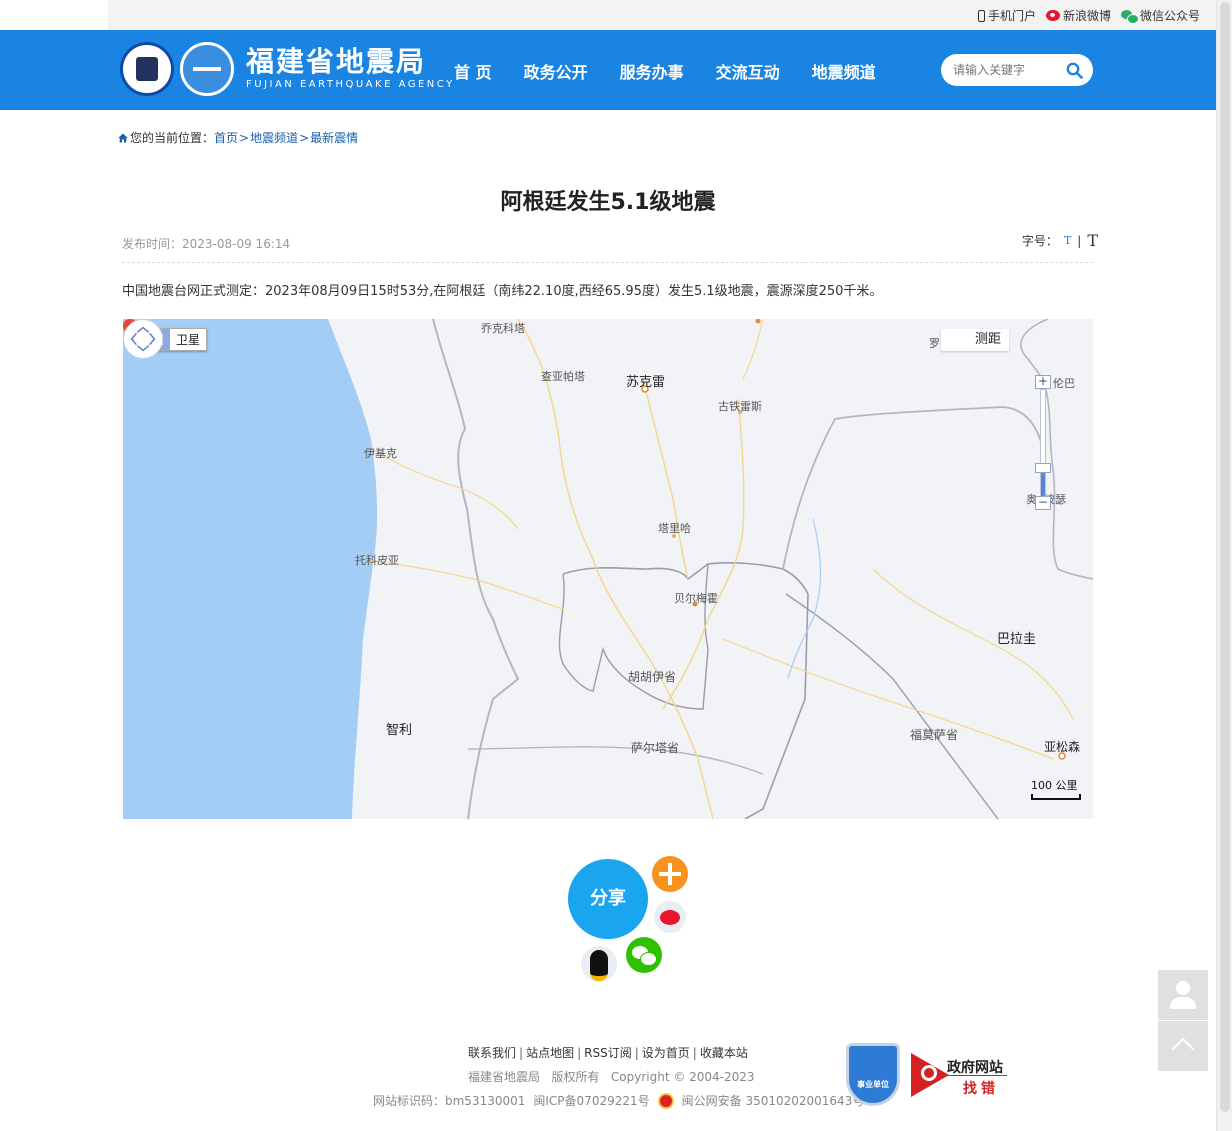  I want to click on user-icon, so click(1183, 988).